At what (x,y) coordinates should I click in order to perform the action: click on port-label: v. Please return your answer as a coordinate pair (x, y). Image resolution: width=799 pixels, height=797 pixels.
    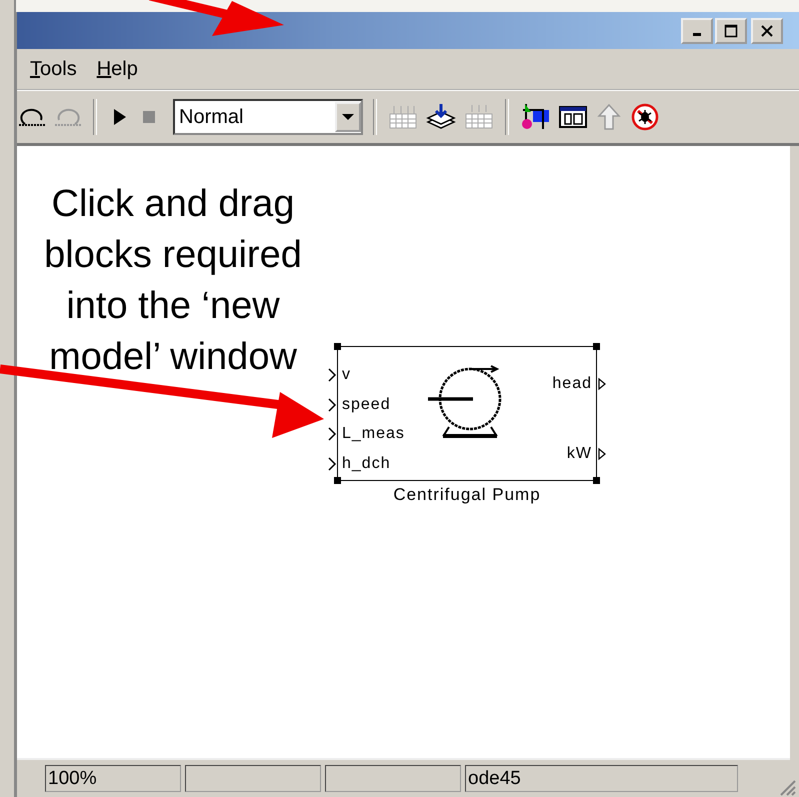
    Looking at the image, I should click on (346, 375).